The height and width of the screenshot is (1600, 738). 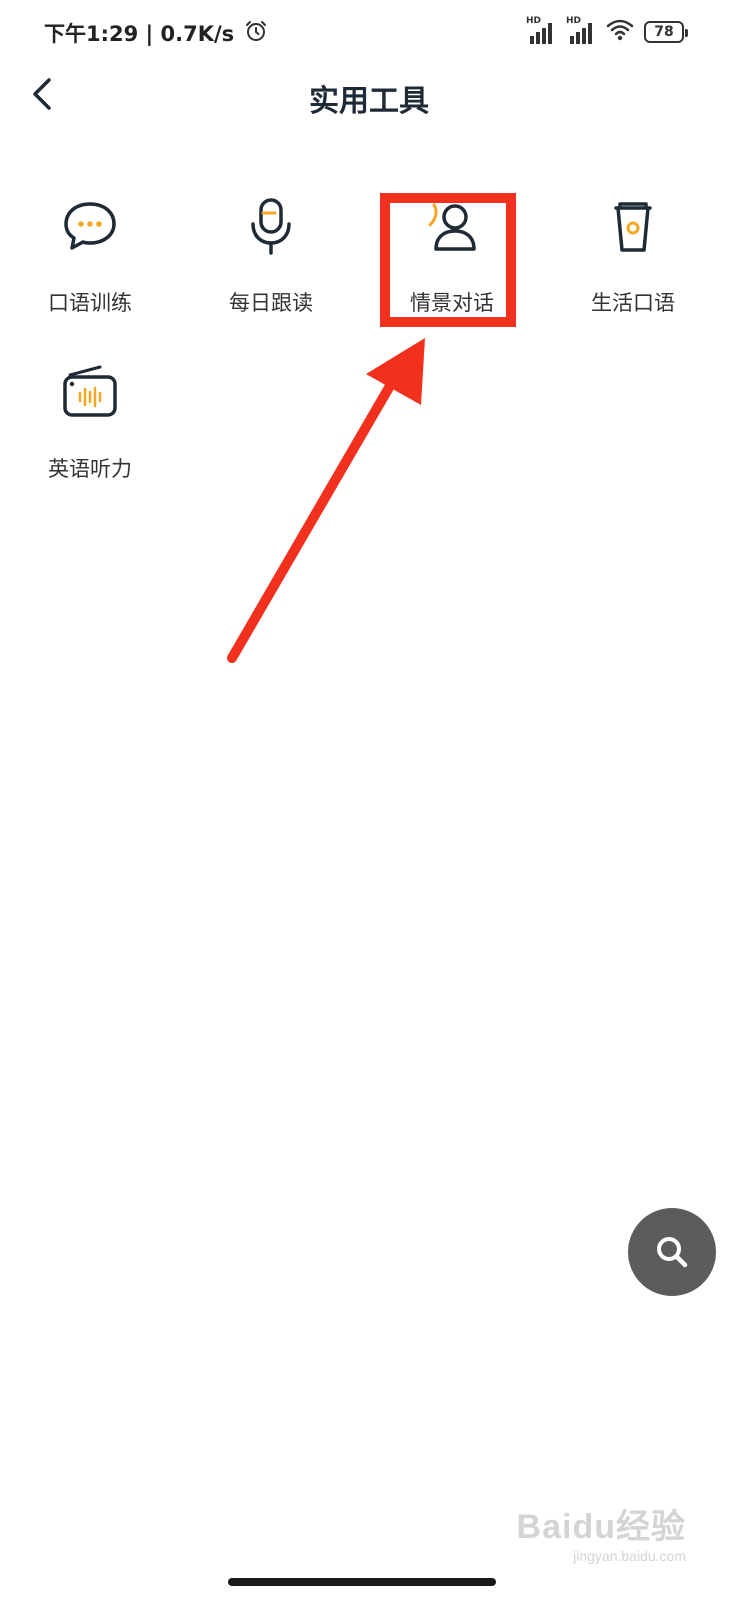 What do you see at coordinates (633, 227) in the screenshot?
I see `cup-icon` at bounding box center [633, 227].